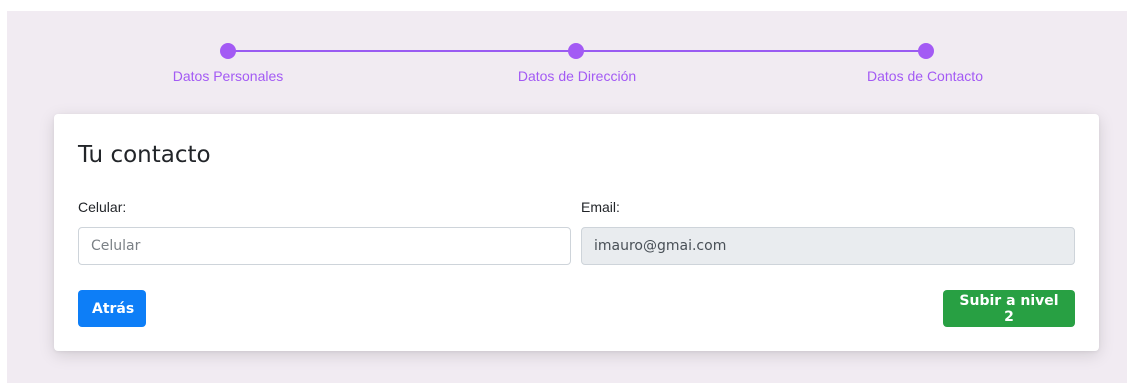 The width and height of the screenshot is (1134, 383). Describe the element at coordinates (228, 76) in the screenshot. I see `step-1-label: Datos Personales` at that location.